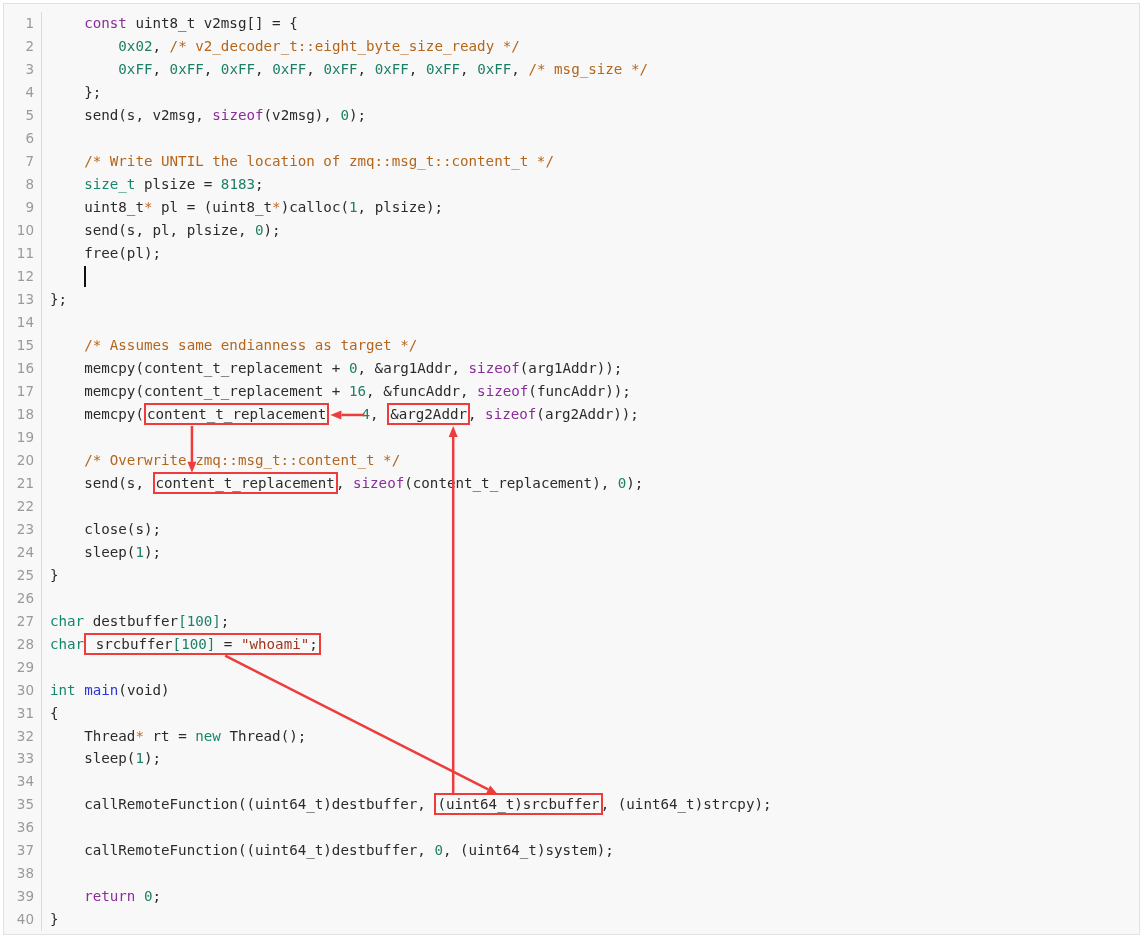 This screenshot has height=938, width=1143. Describe the element at coordinates (23, 529) in the screenshot. I see `line-number: 23` at that location.